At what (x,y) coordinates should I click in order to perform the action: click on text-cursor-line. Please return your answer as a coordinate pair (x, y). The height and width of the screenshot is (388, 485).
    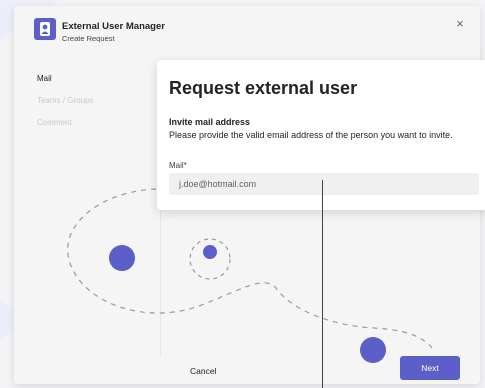
    Looking at the image, I should click on (322, 284).